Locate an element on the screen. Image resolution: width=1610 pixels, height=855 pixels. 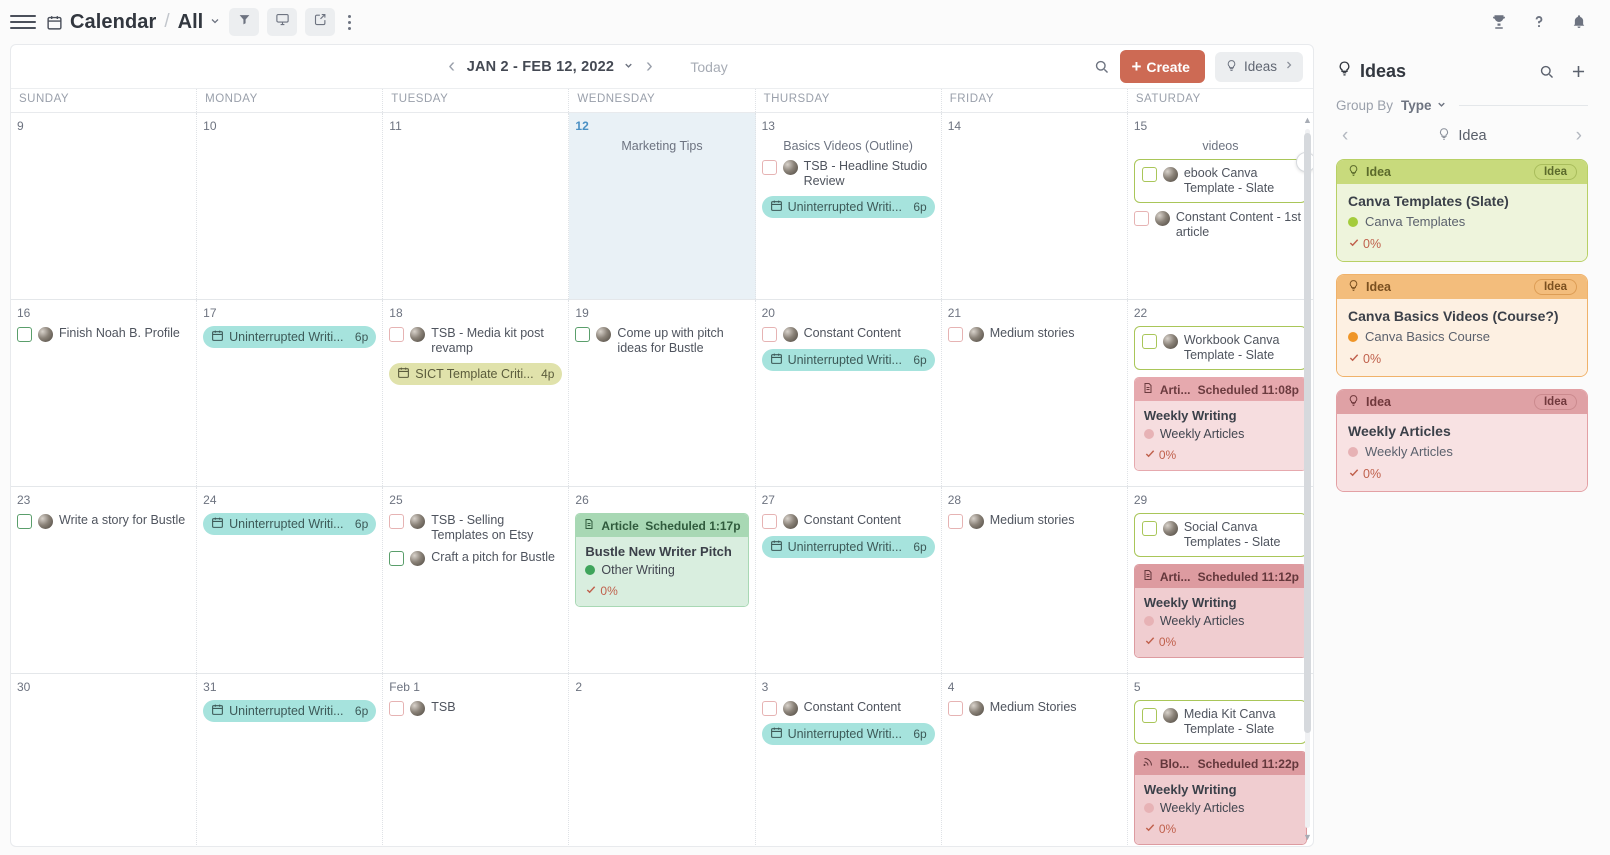
day-note-label: Marketing Tips is located at coordinates (661, 146).